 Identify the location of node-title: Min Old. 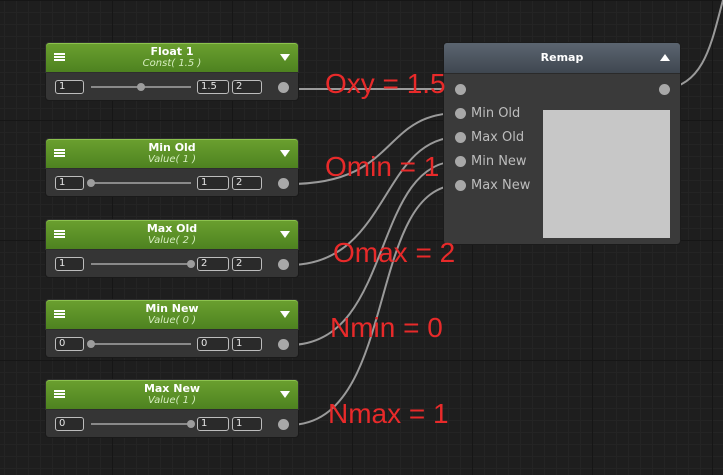
(172, 147).